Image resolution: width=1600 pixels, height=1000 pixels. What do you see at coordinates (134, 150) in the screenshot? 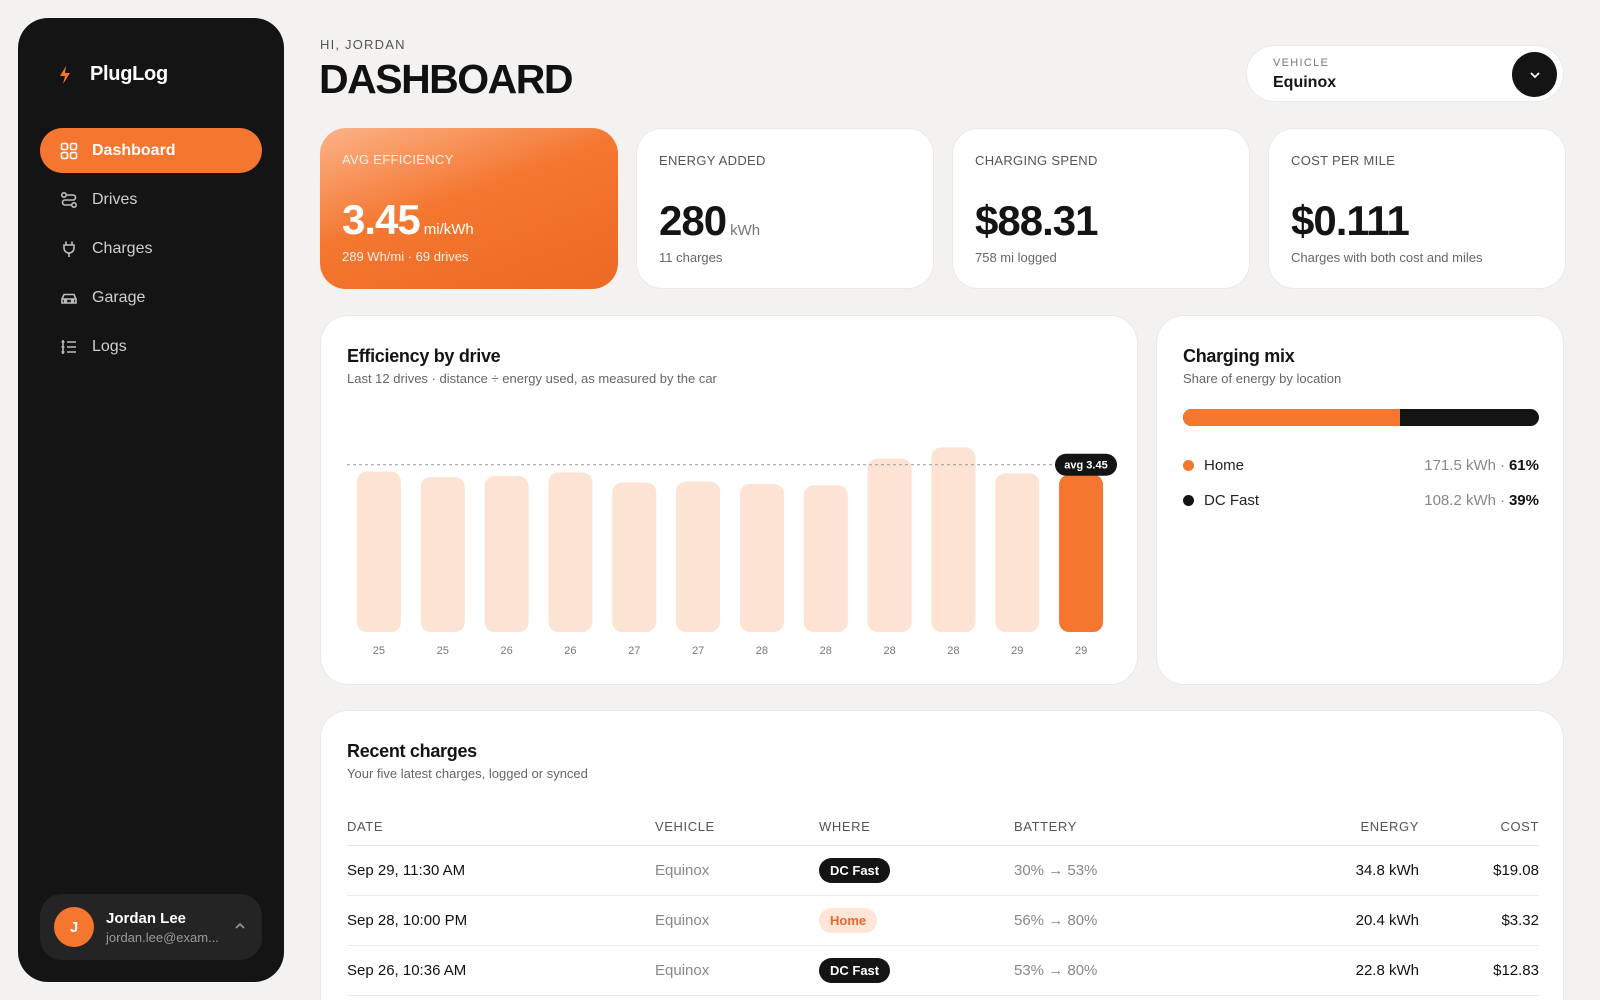
I see `sidebar-item-label: Dashboard` at bounding box center [134, 150].